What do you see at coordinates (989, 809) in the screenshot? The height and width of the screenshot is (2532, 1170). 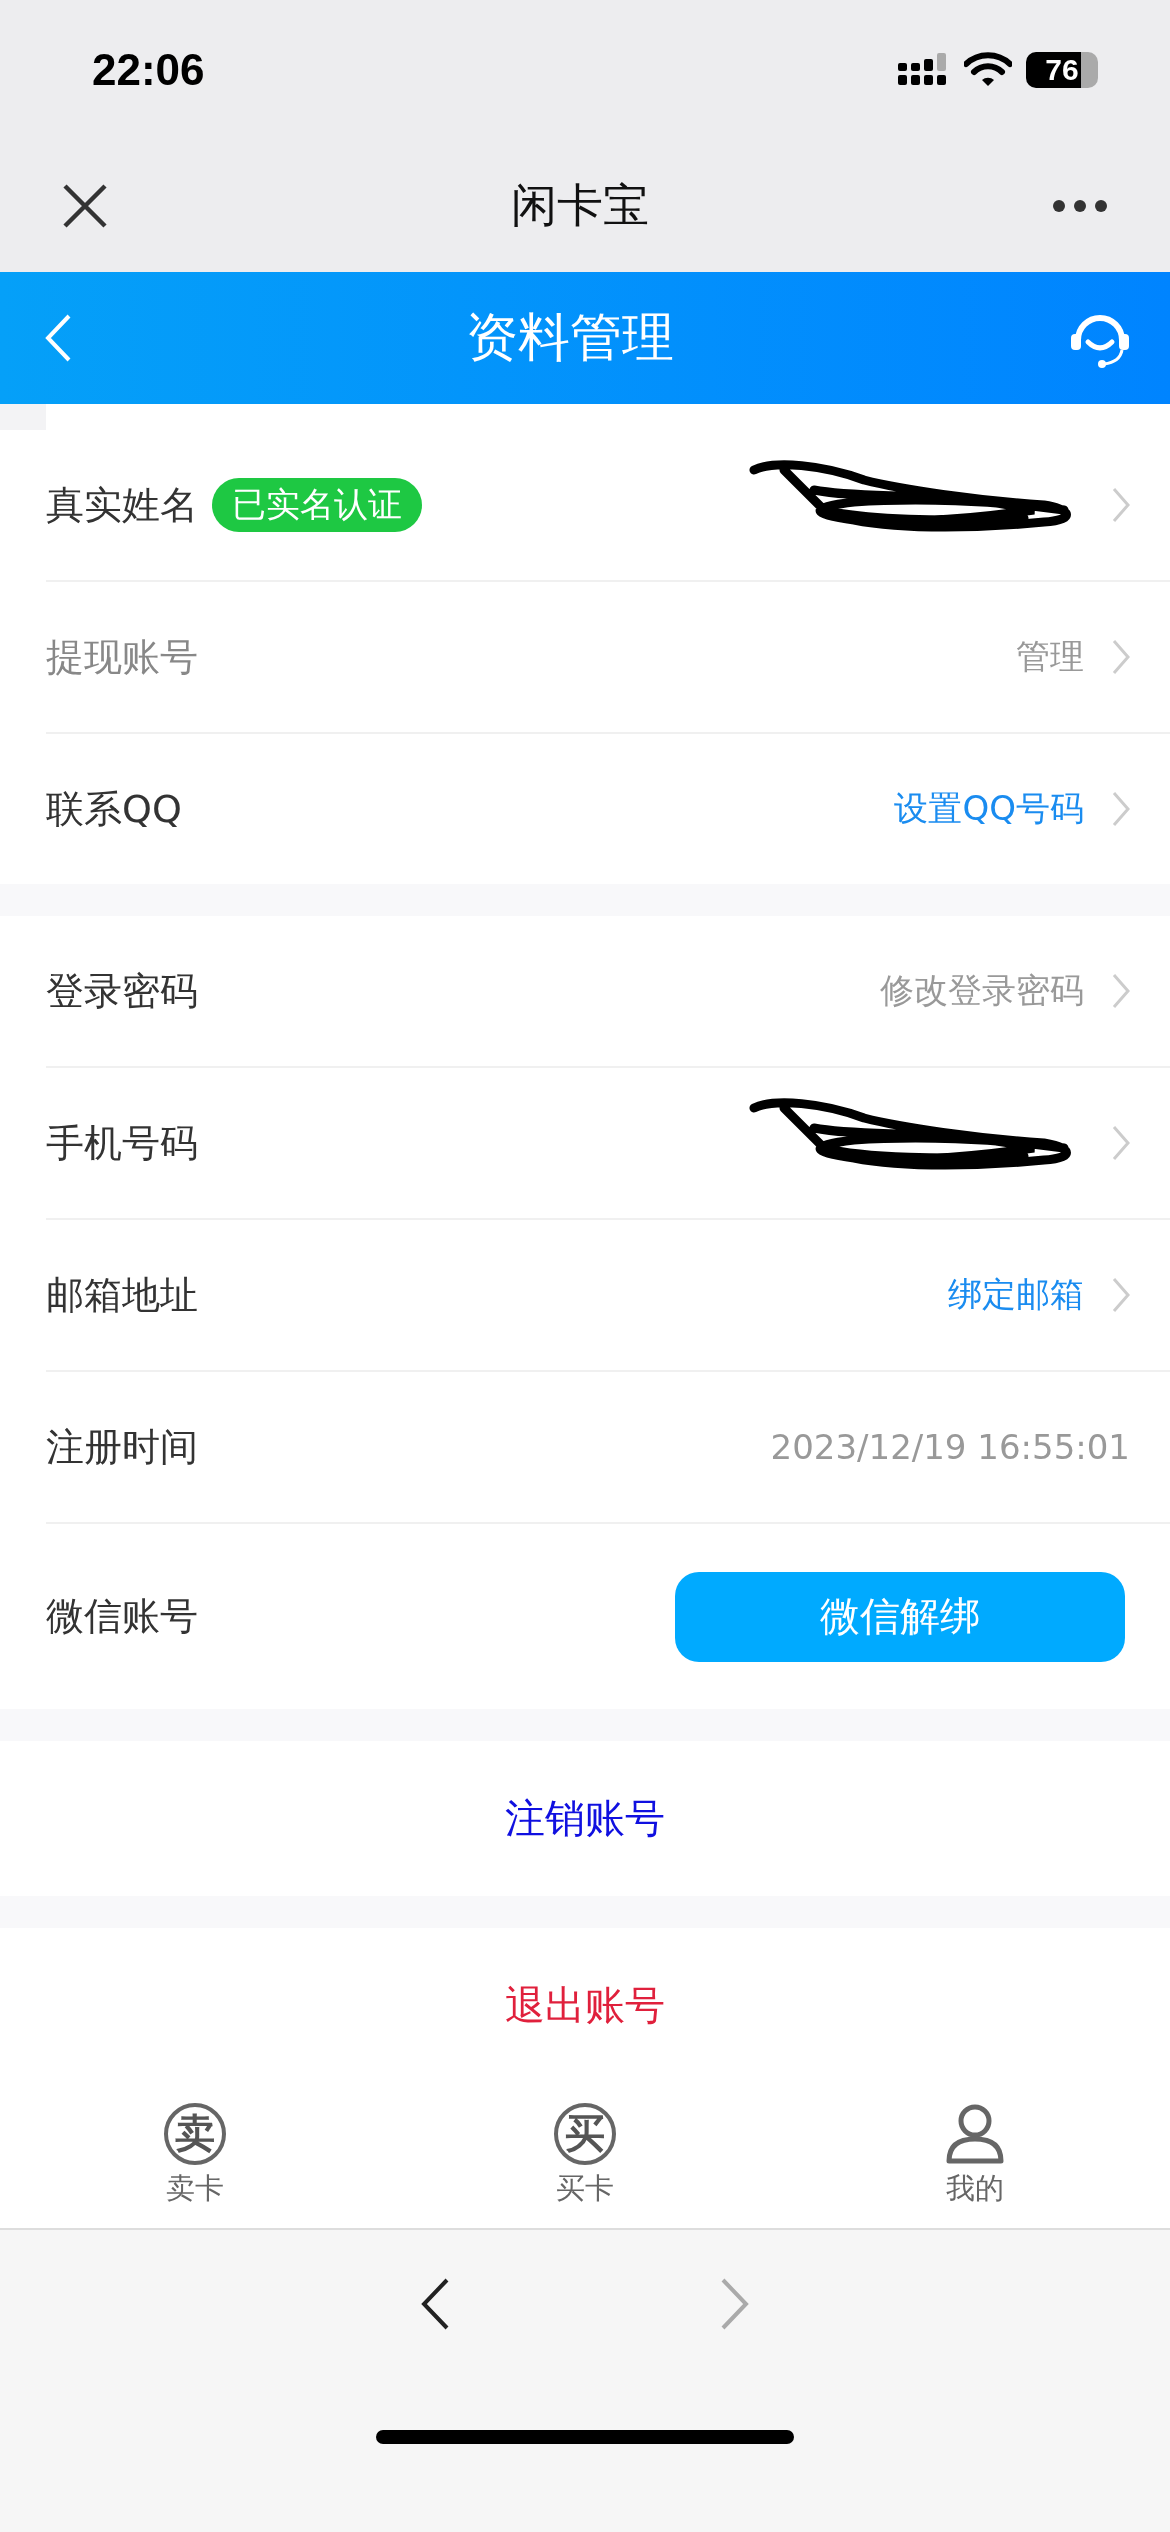 I see `row-link: 设置QQ号码` at bounding box center [989, 809].